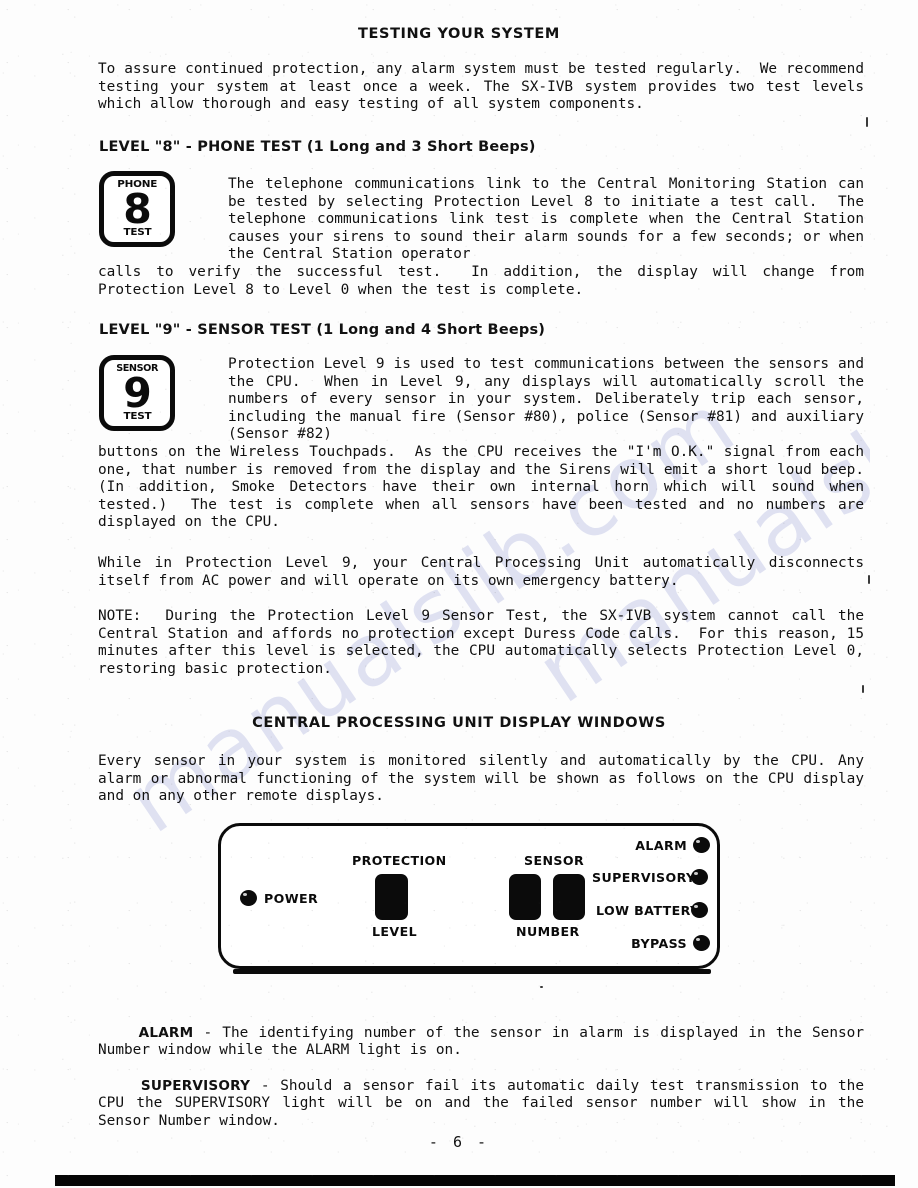 Image resolution: width=918 pixels, height=1188 pixels. What do you see at coordinates (659, 943) in the screenshot?
I see `bypass-indicator-label: BYPASS` at bounding box center [659, 943].